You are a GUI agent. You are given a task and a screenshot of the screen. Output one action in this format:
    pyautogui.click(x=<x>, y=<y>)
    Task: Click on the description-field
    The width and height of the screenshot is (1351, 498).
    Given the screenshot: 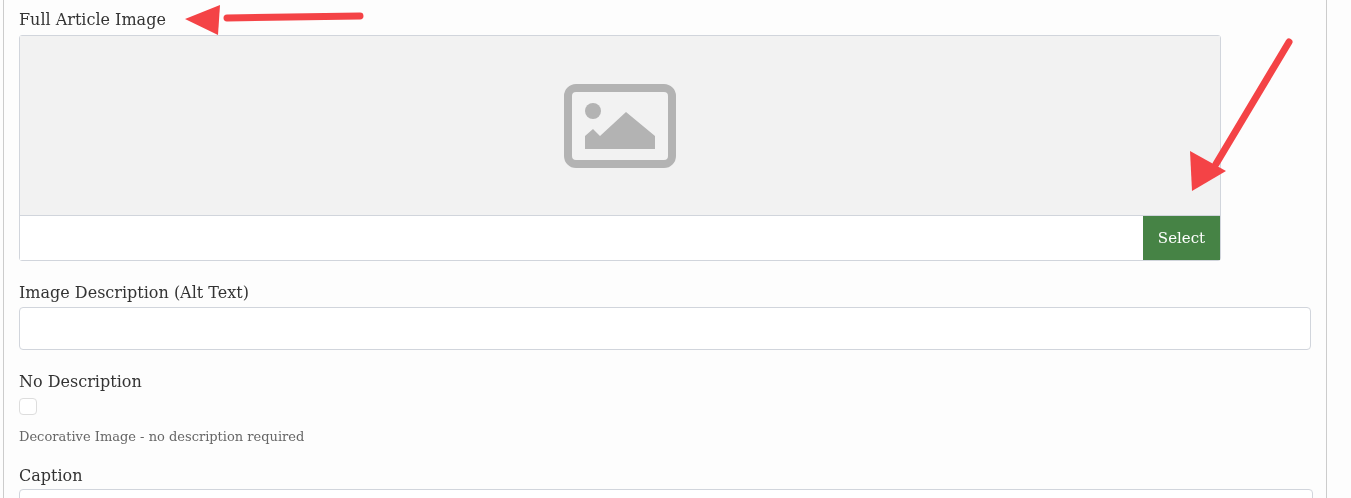 What is the action you would take?
    pyautogui.click(x=665, y=328)
    